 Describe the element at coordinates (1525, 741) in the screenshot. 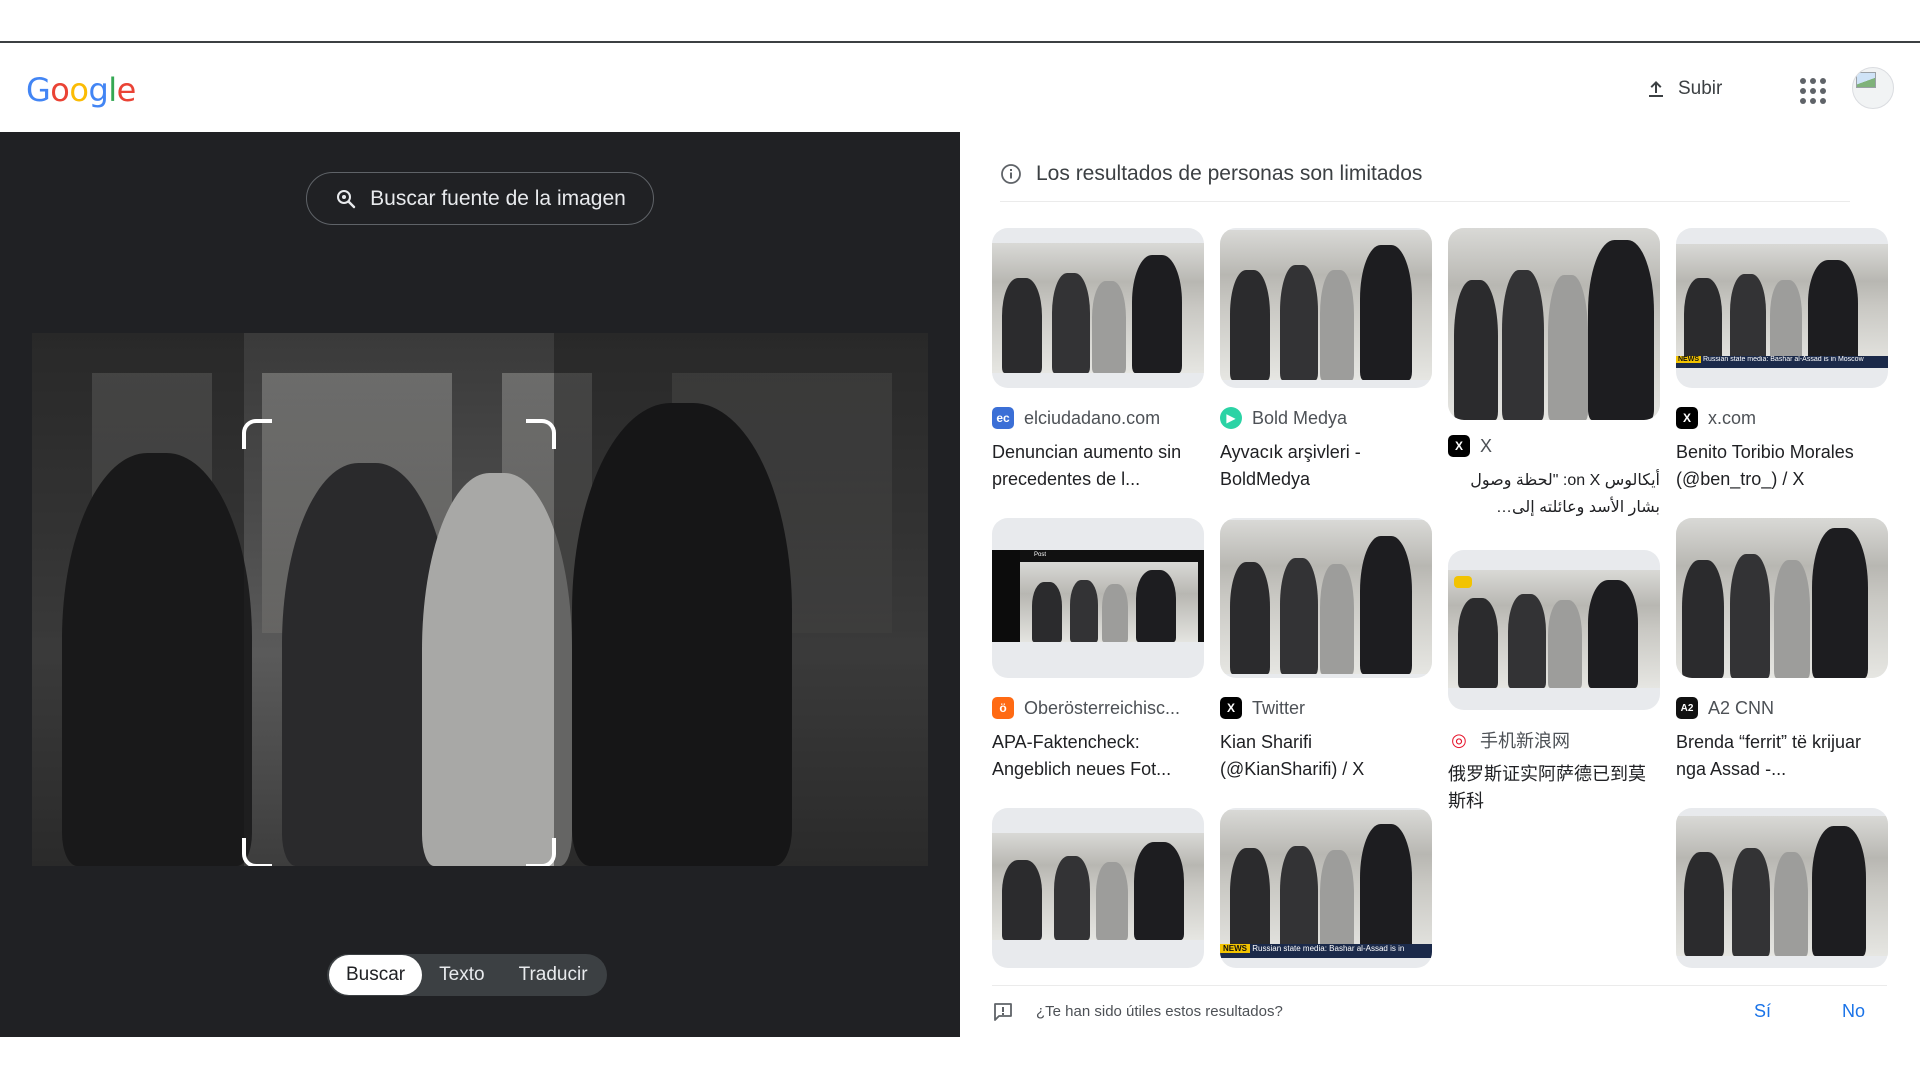

I see `source-name: 手机新浪网` at that location.